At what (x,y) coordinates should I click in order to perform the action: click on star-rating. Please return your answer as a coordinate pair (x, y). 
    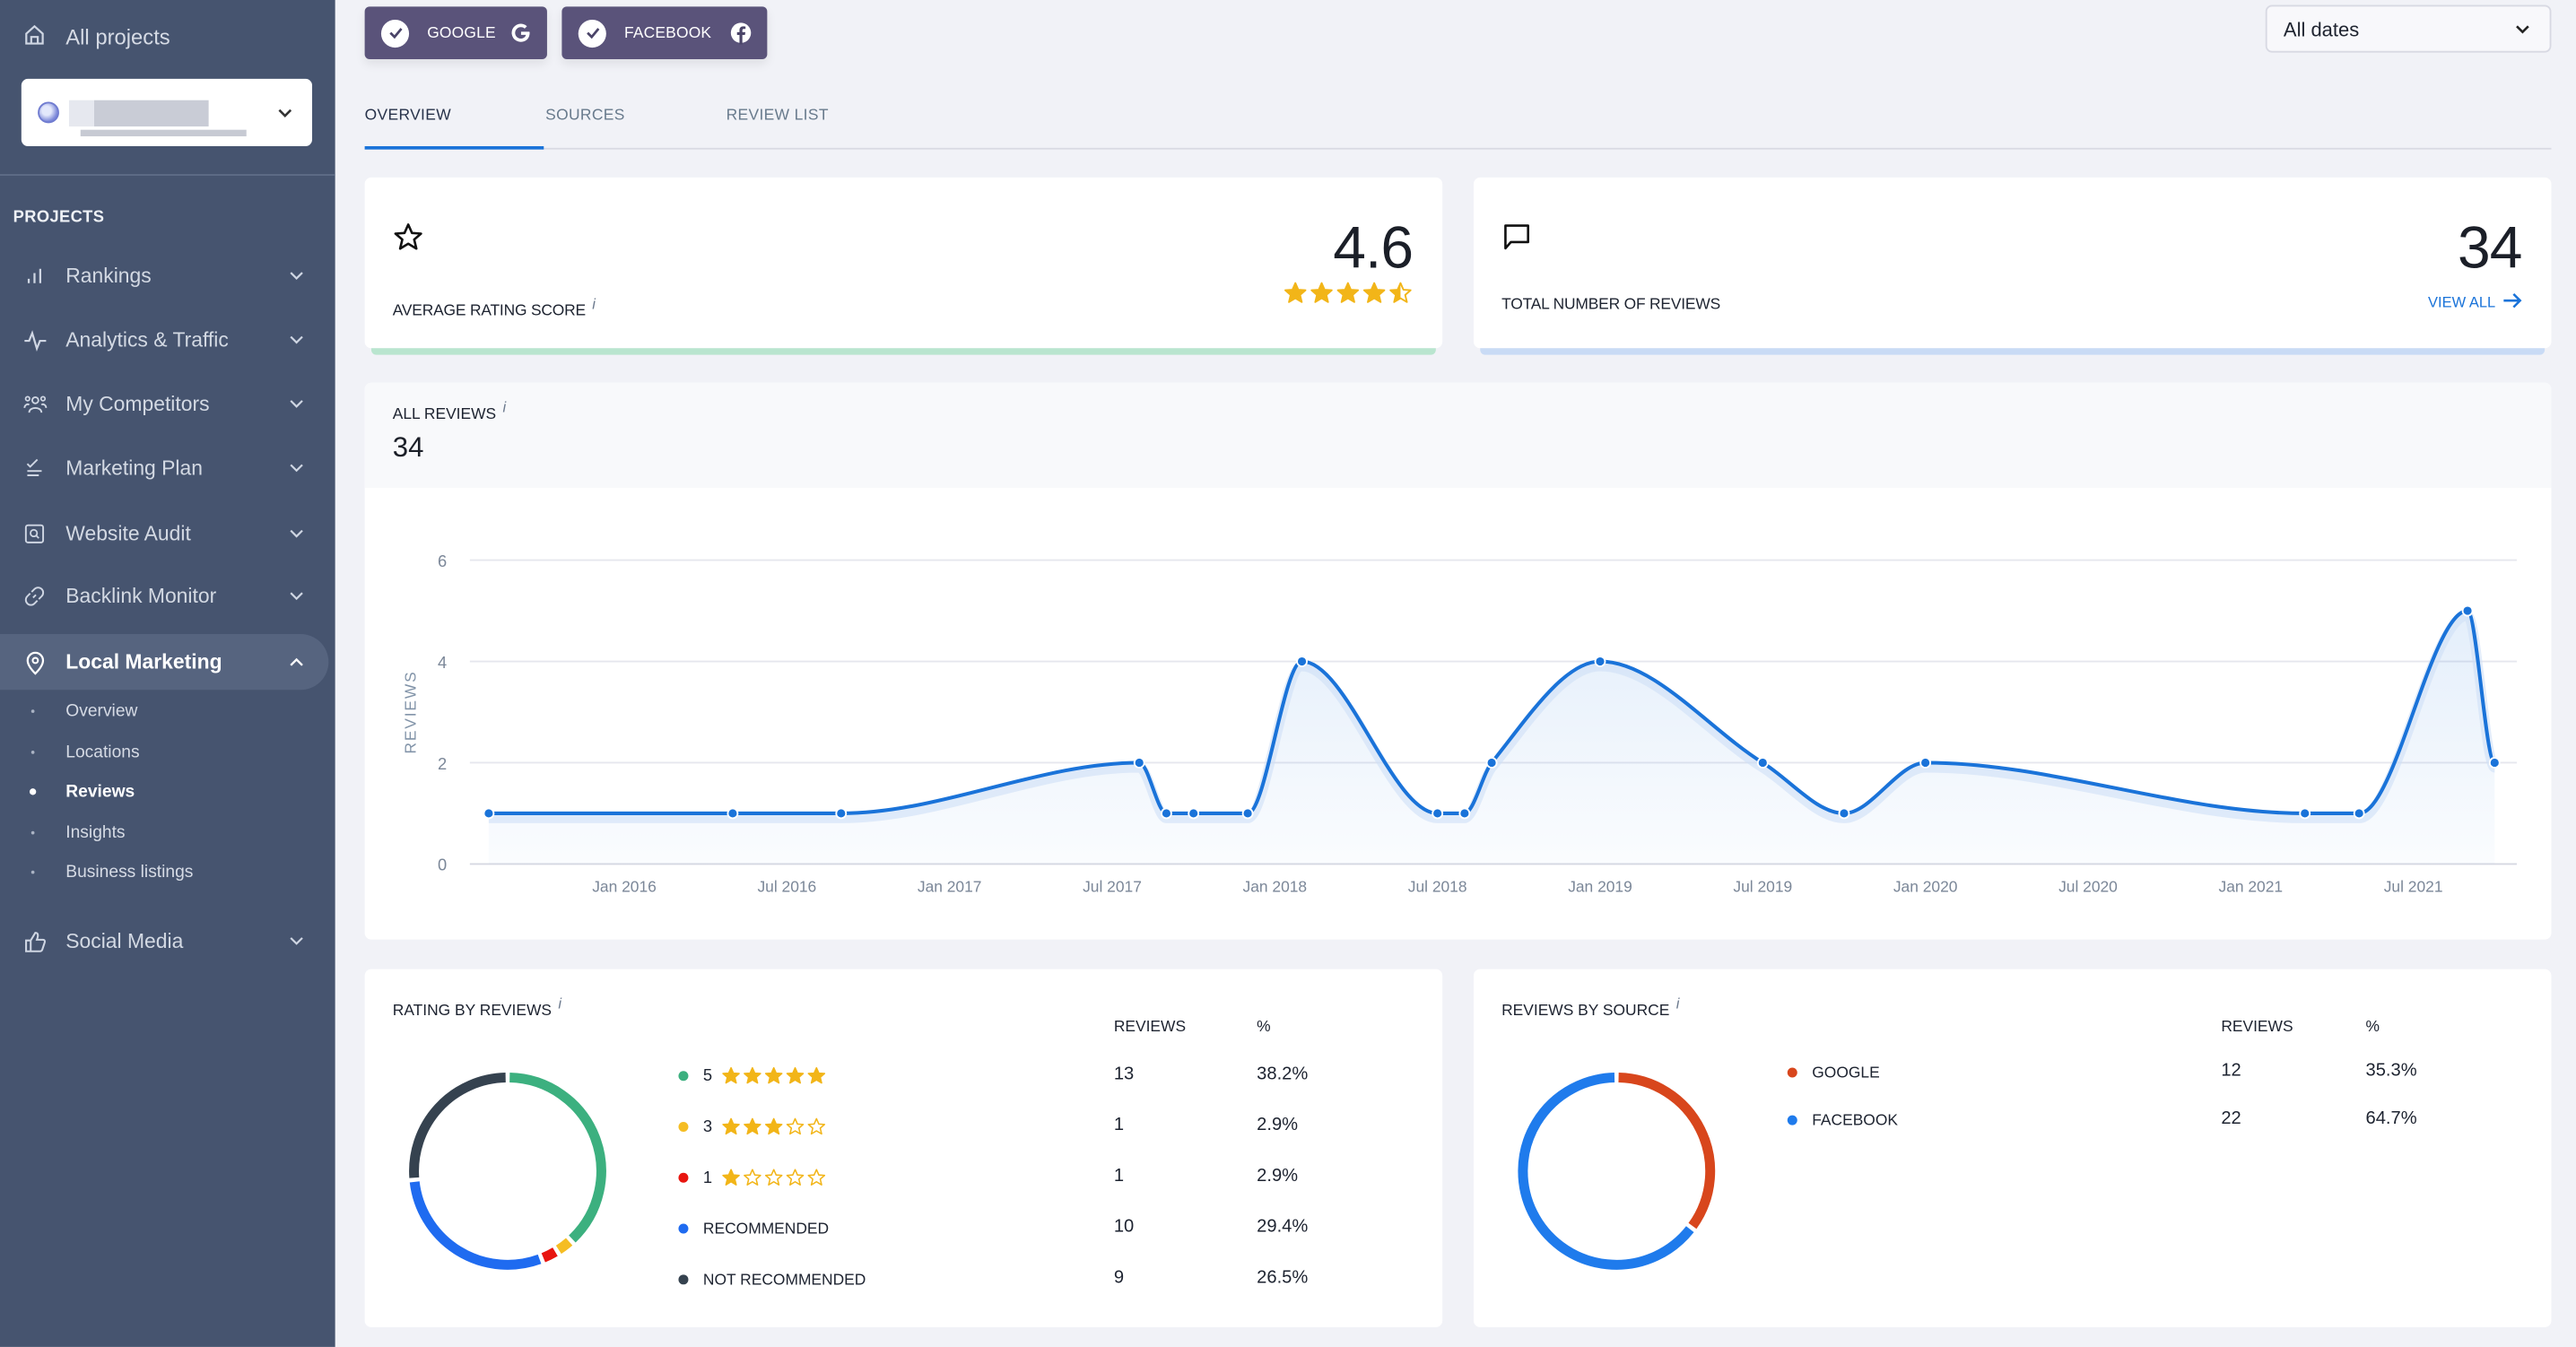
    Looking at the image, I should click on (772, 1177).